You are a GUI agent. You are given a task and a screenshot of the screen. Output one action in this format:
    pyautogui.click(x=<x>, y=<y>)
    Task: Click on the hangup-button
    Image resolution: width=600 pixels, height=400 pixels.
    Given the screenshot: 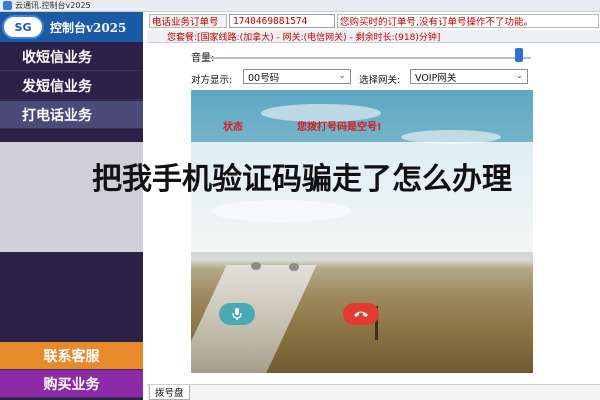 What is the action you would take?
    pyautogui.click(x=361, y=314)
    